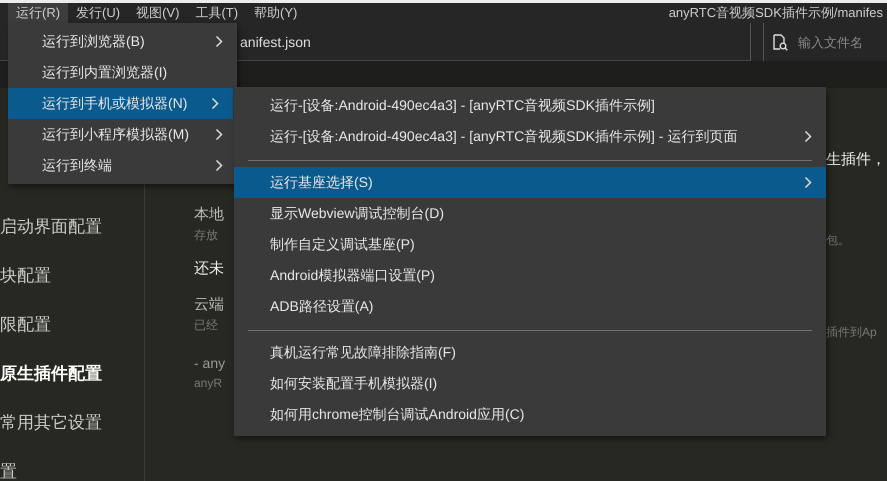  I want to click on window-title: anyRTC音视频SDK插件示例/manifes, so click(776, 13).